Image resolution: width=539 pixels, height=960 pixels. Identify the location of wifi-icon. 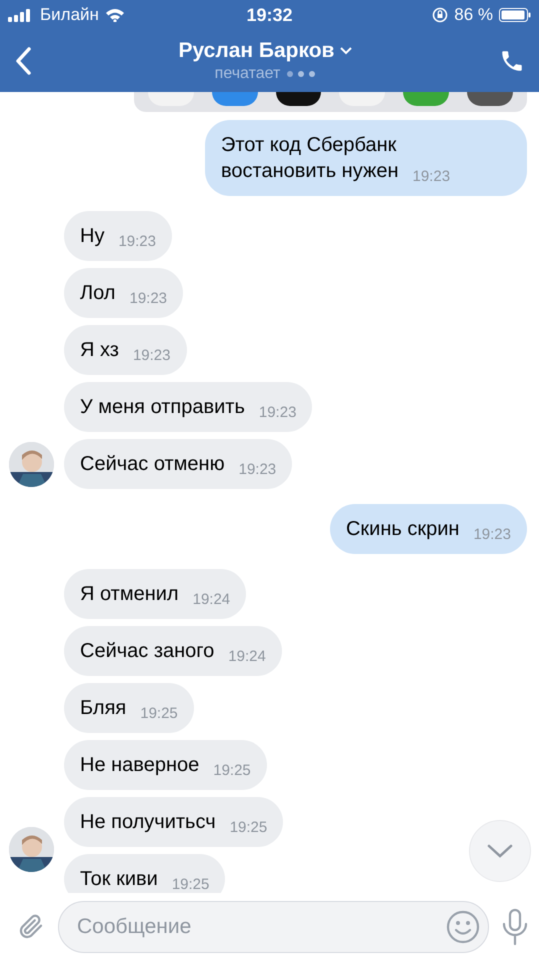
(114, 15).